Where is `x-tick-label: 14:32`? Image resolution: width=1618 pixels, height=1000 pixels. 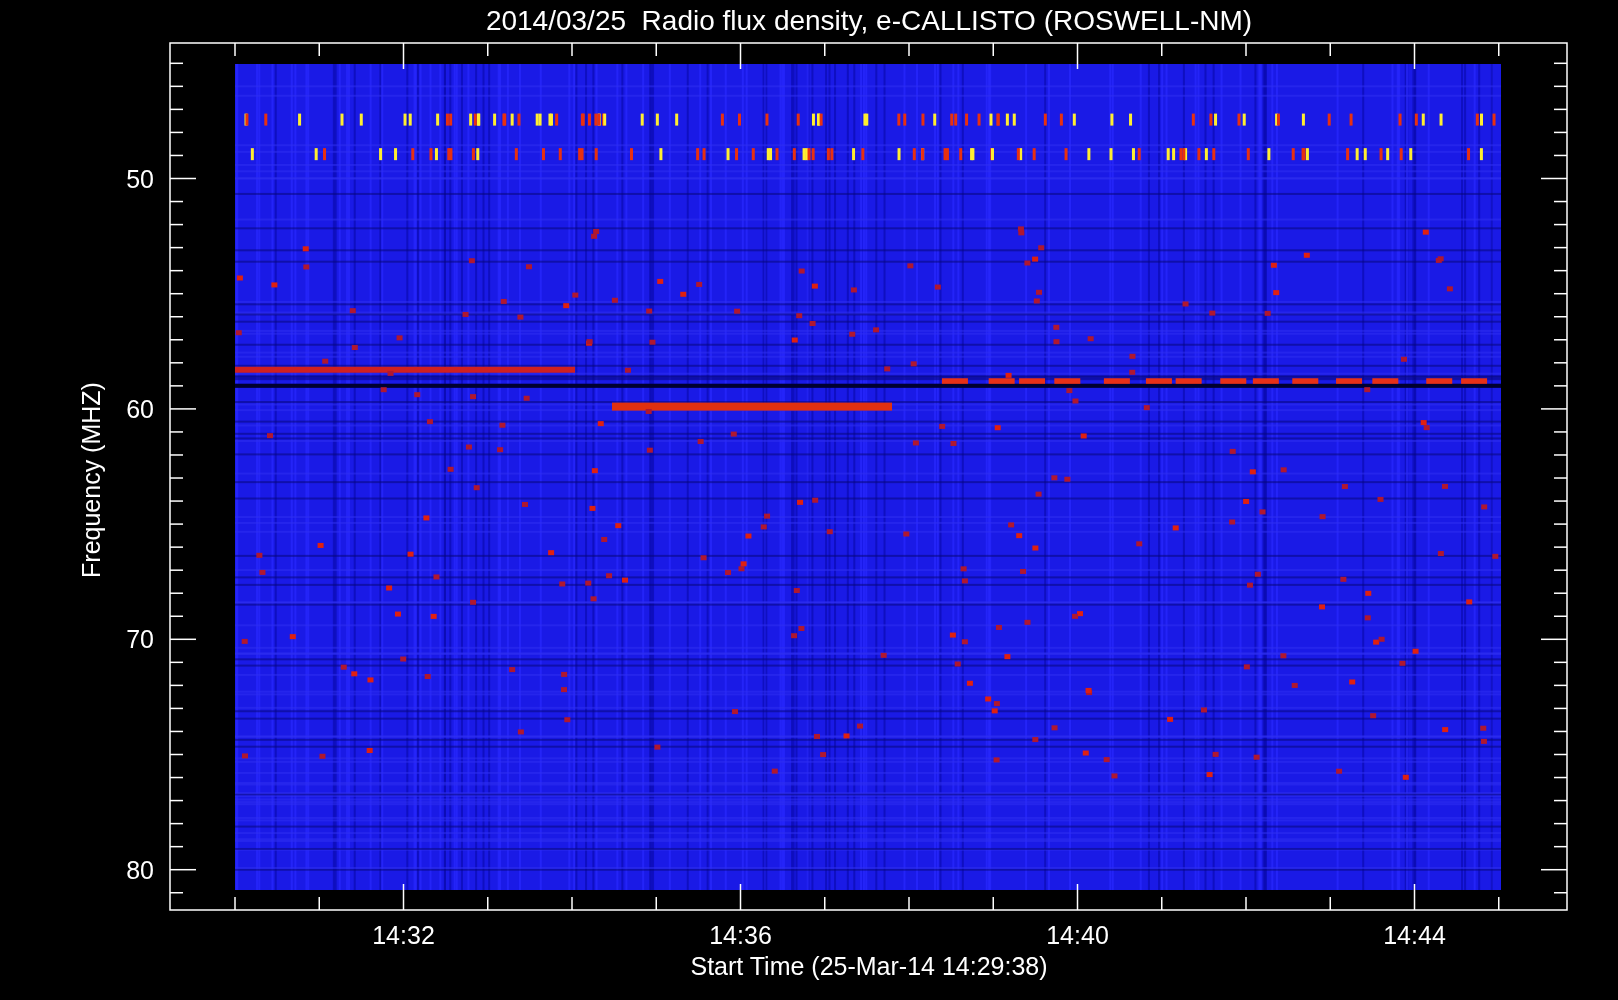 x-tick-label: 14:32 is located at coordinates (403, 935).